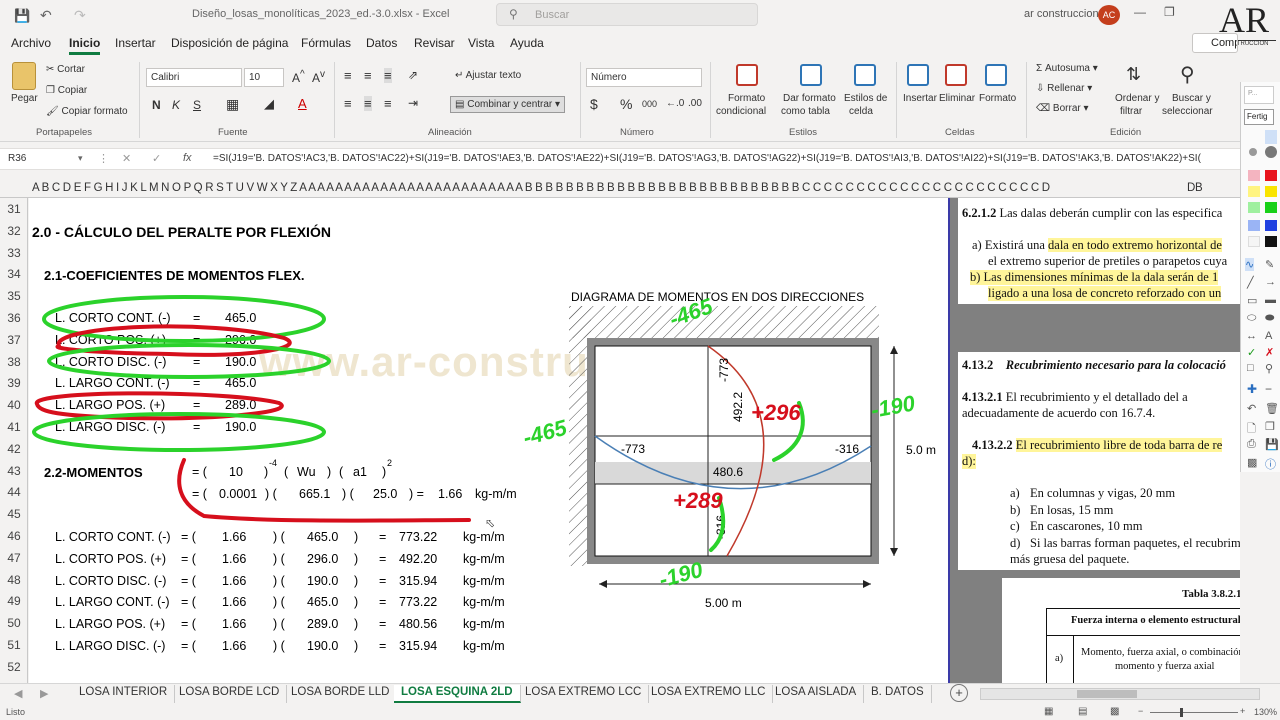  Describe the element at coordinates (14, 340) in the screenshot. I see `row-number: 37` at that location.